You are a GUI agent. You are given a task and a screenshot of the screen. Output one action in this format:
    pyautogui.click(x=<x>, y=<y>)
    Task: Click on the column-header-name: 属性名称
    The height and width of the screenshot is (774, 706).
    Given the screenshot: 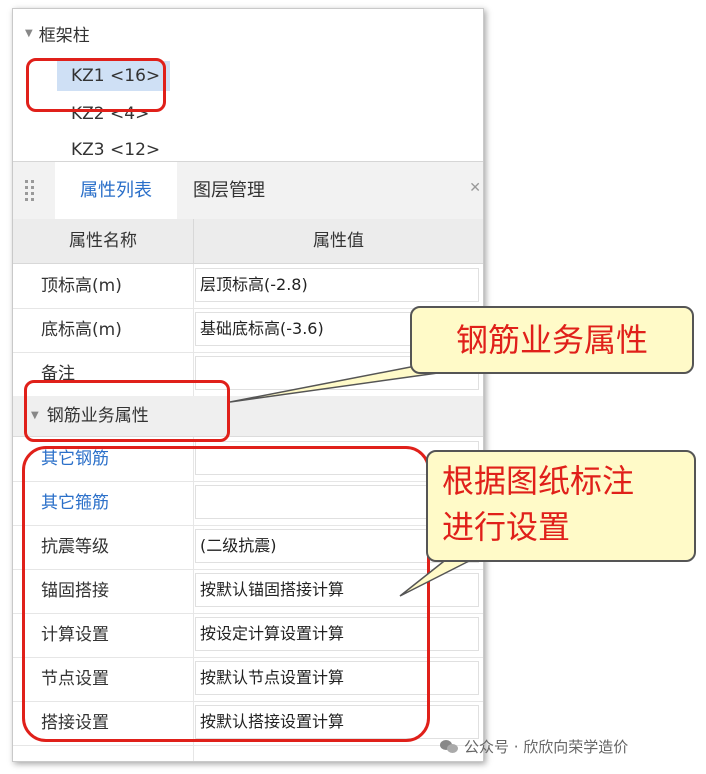 What is the action you would take?
    pyautogui.click(x=103, y=241)
    